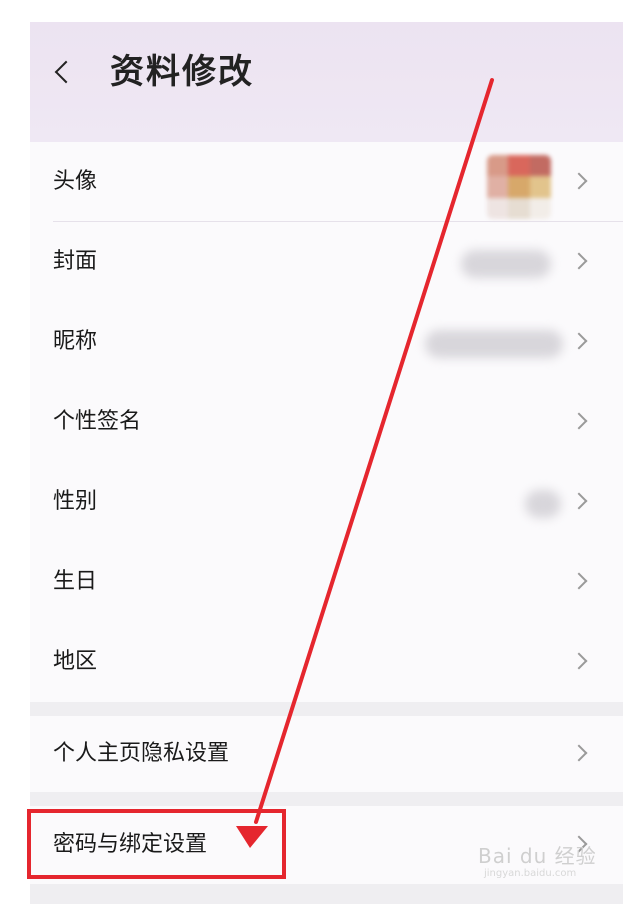 This screenshot has width=623, height=904. What do you see at coordinates (326, 662) in the screenshot?
I see `row-region: 地区` at bounding box center [326, 662].